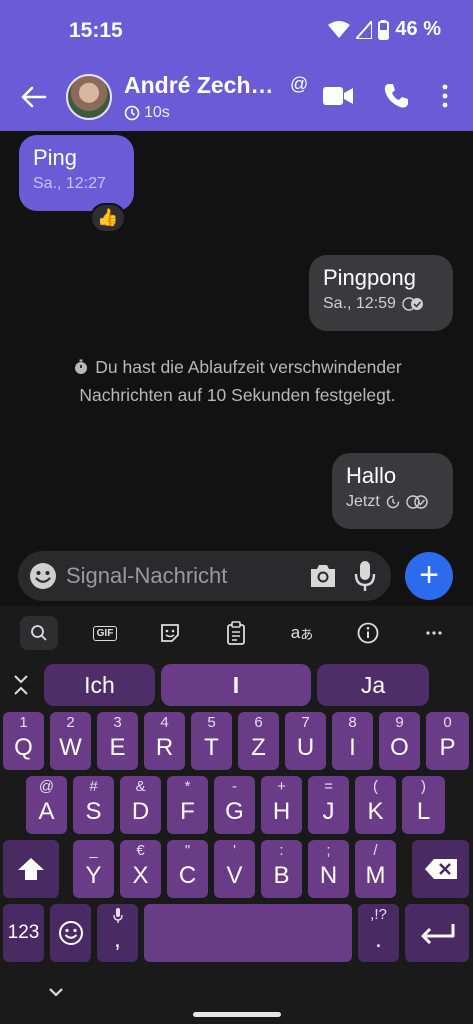 This screenshot has width=473, height=1024. Describe the element at coordinates (434, 633) in the screenshot. I see `more-icon` at that location.